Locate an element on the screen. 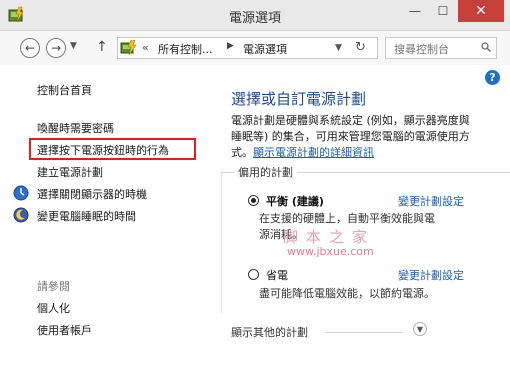 This screenshot has height=367, width=510. show-additional-plans-label: 顯示其他的計劃 is located at coordinates (269, 332).